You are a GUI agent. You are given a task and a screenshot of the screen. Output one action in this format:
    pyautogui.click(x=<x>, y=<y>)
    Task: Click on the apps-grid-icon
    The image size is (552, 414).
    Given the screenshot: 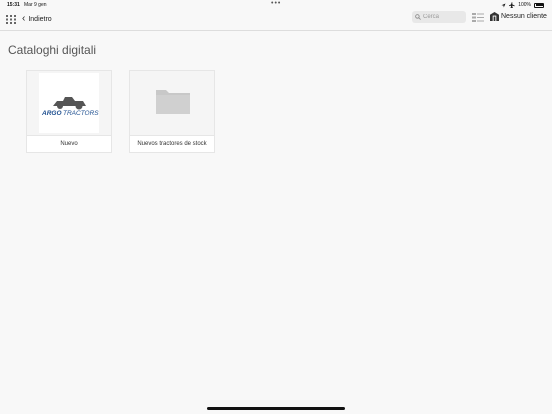 What is the action you would take?
    pyautogui.click(x=11, y=19)
    